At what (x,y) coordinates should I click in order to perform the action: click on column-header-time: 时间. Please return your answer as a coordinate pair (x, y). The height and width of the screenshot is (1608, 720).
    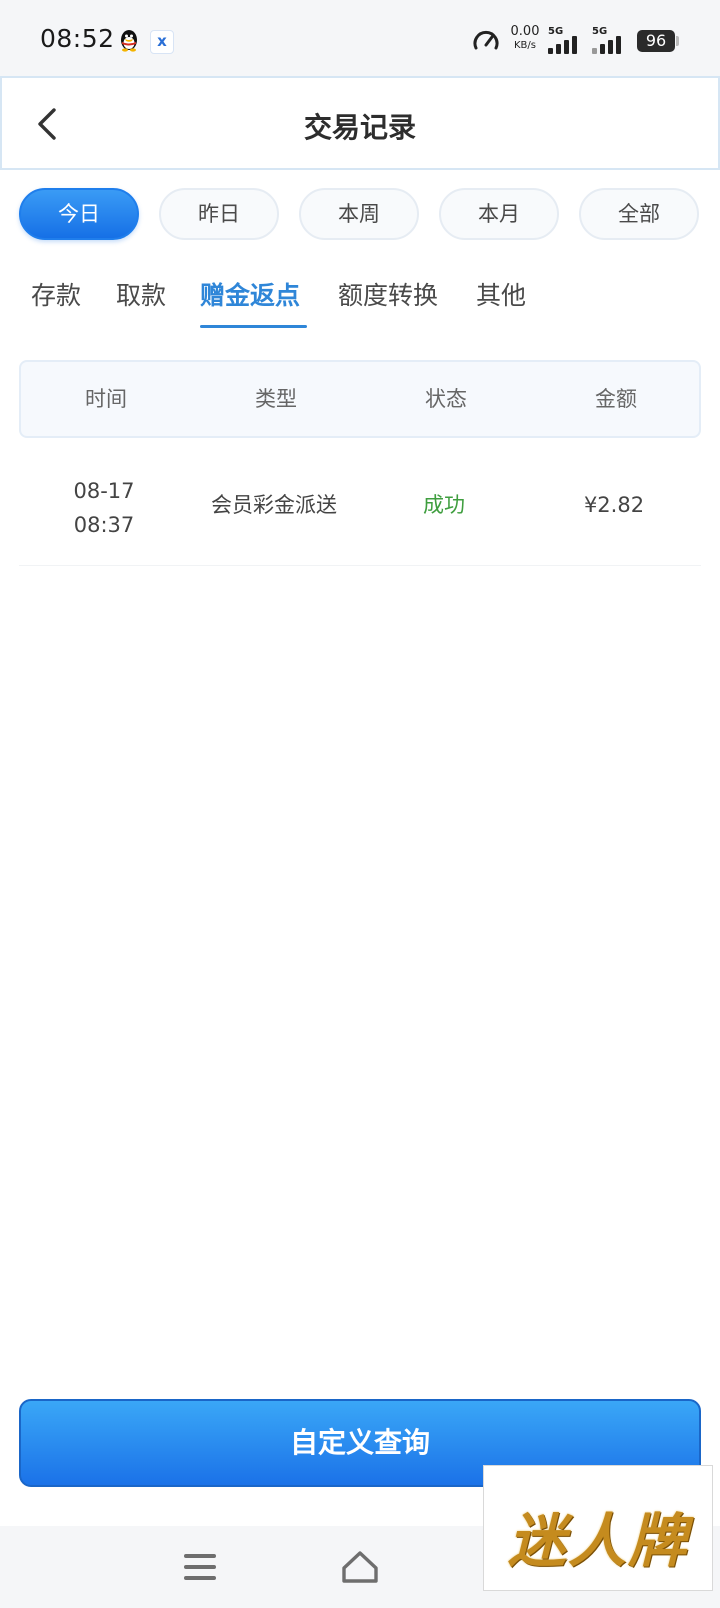
    Looking at the image, I should click on (106, 399).